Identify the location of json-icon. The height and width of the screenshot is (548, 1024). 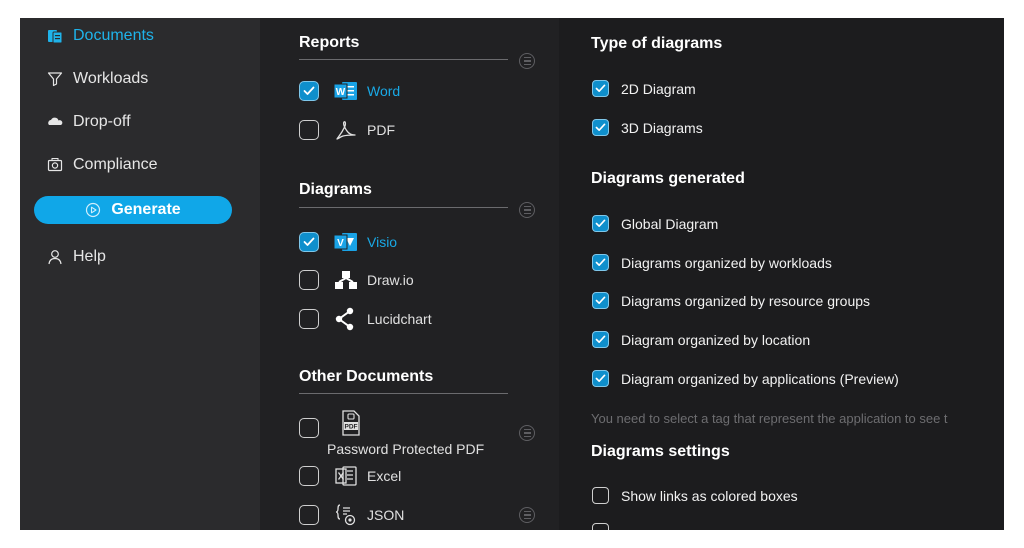
(346, 515).